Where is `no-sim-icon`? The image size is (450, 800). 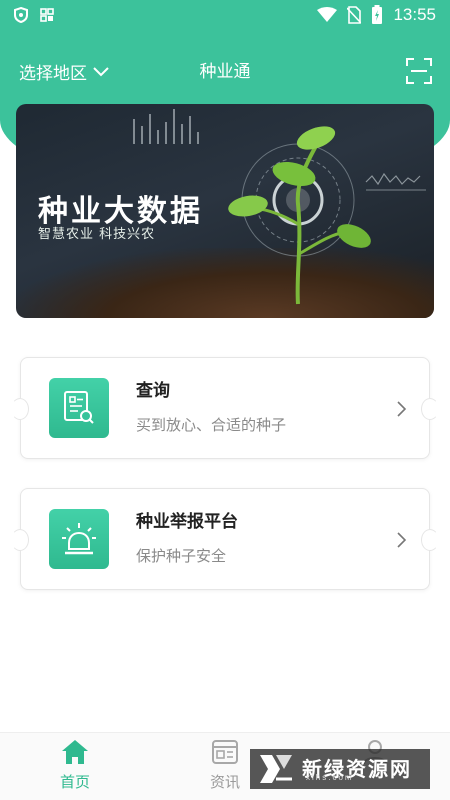 no-sim-icon is located at coordinates (354, 15).